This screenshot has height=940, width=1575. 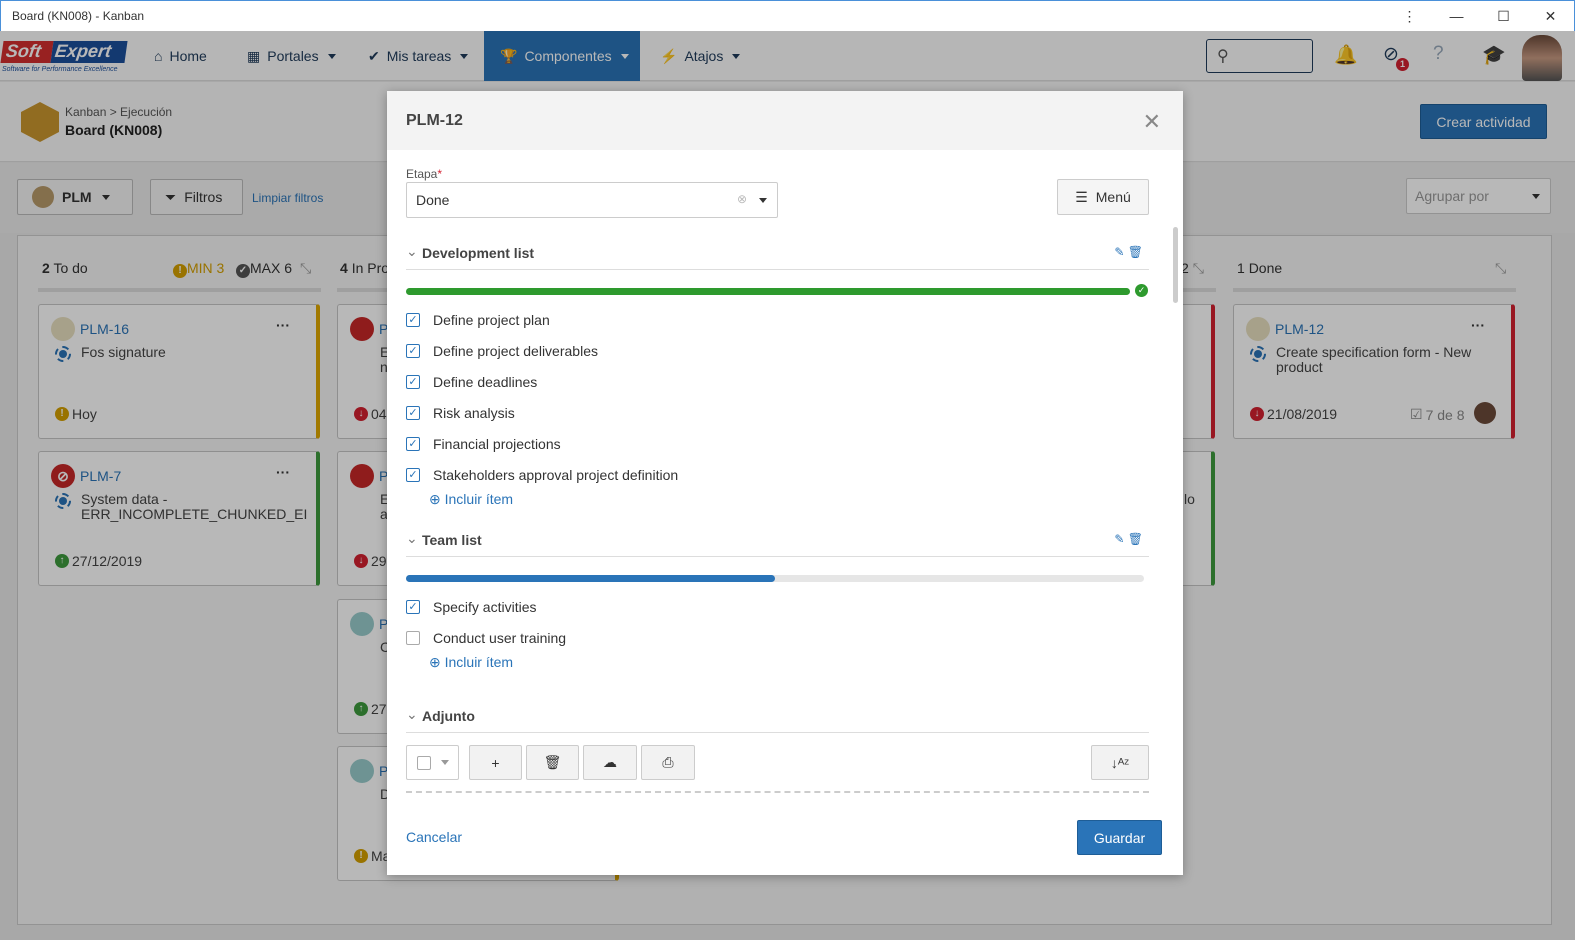 I want to click on delete-attachment-button: 🗑, so click(x=552, y=762).